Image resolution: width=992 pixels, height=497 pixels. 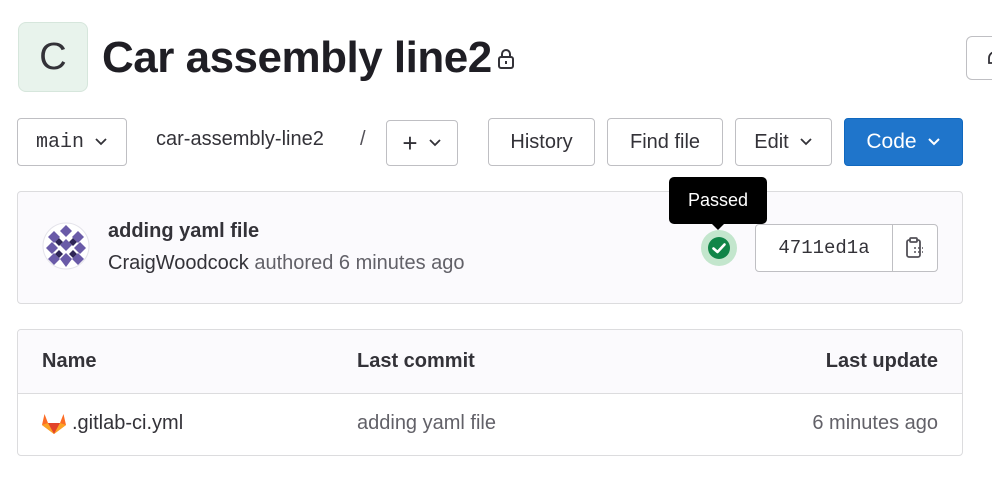 I want to click on commit-sha-button: 4711ed1a, so click(x=824, y=248).